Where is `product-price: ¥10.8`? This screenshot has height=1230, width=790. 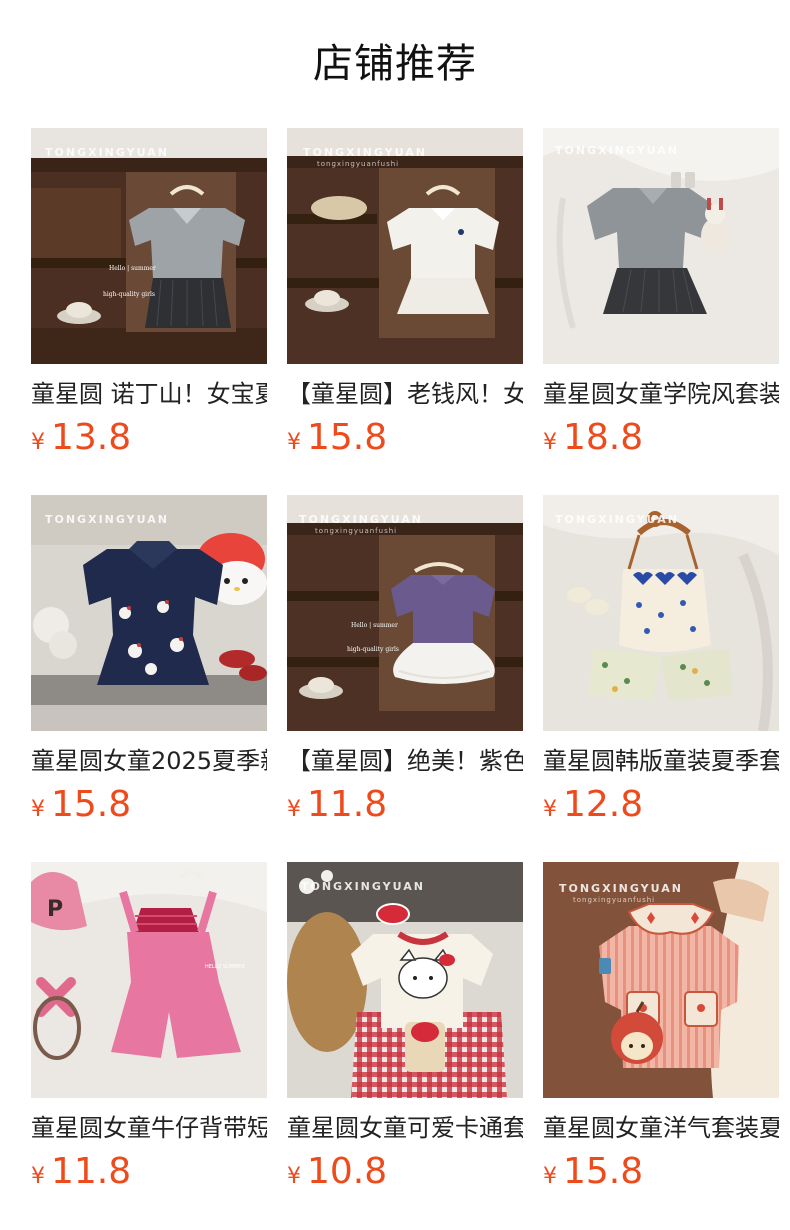 product-price: ¥10.8 is located at coordinates (405, 1172).